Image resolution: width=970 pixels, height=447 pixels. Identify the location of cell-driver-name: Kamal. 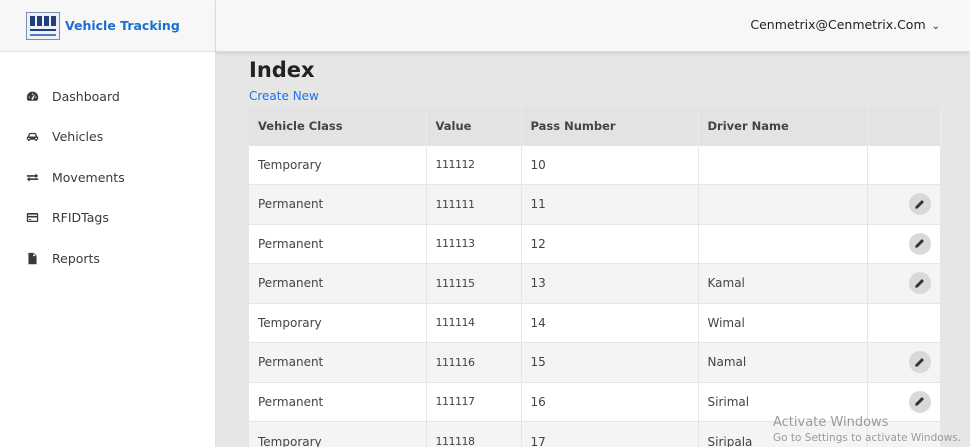
(783, 283).